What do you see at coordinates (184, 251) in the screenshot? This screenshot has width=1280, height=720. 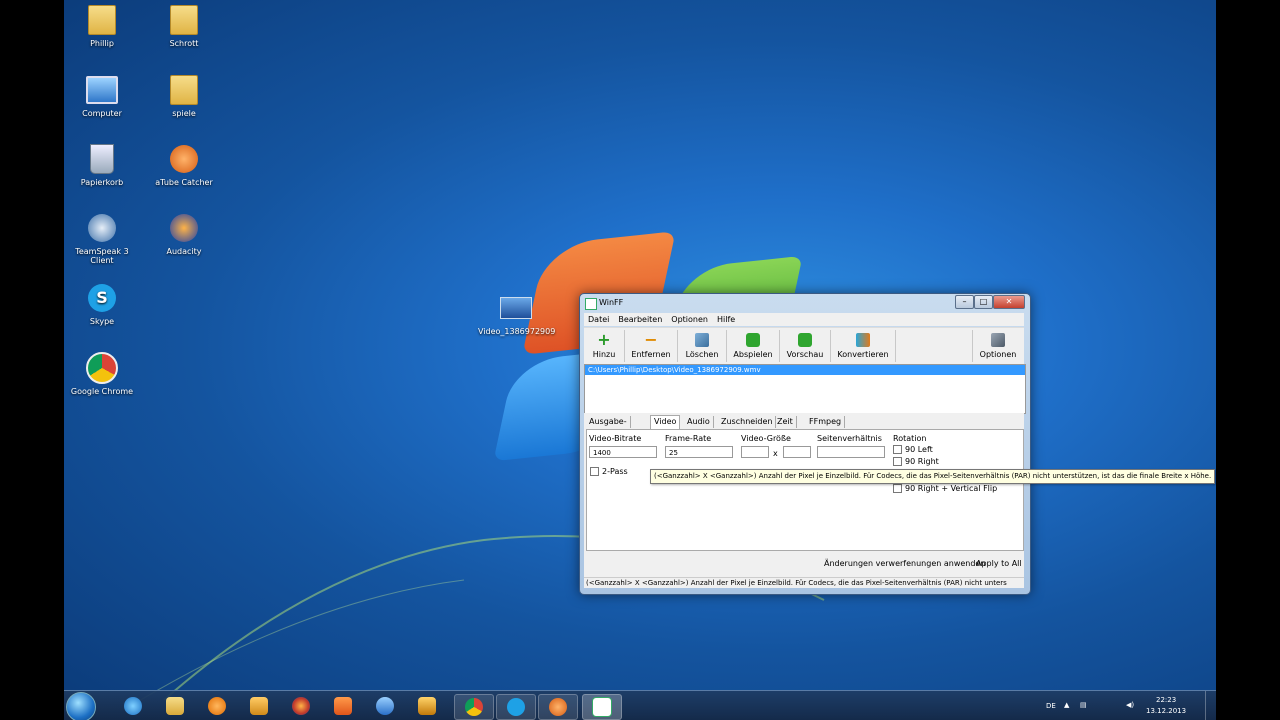 I see `desktop-icon-label: Audacity` at bounding box center [184, 251].